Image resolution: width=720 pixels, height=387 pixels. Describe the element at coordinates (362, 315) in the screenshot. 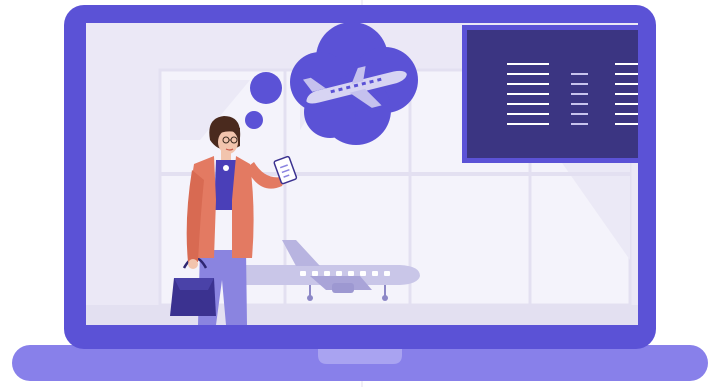

I see `floor` at that location.